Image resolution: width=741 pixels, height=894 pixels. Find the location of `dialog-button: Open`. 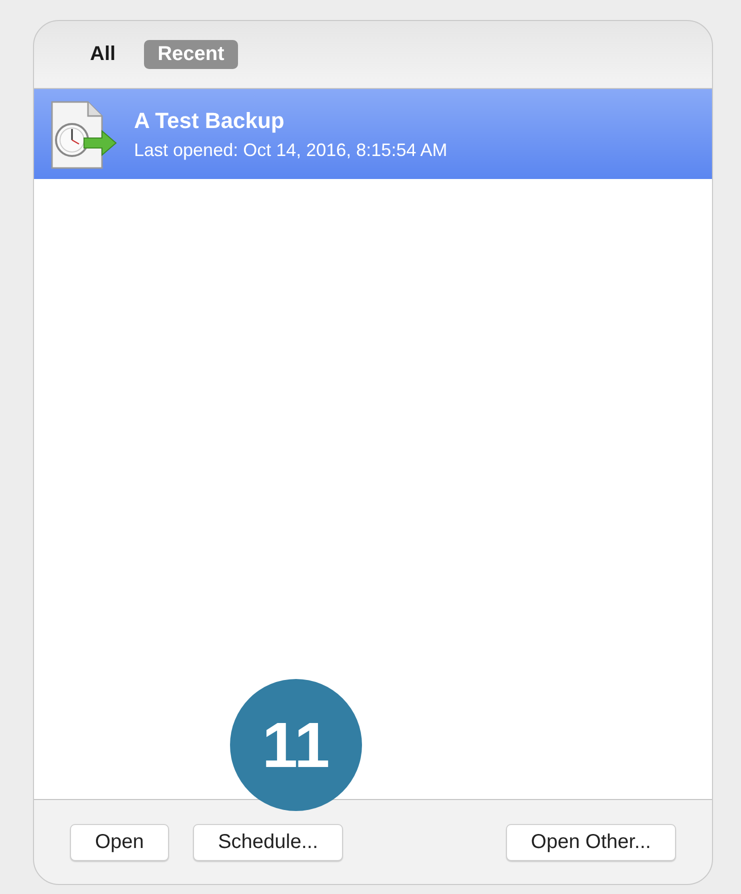

dialog-button: Open is located at coordinates (119, 842).